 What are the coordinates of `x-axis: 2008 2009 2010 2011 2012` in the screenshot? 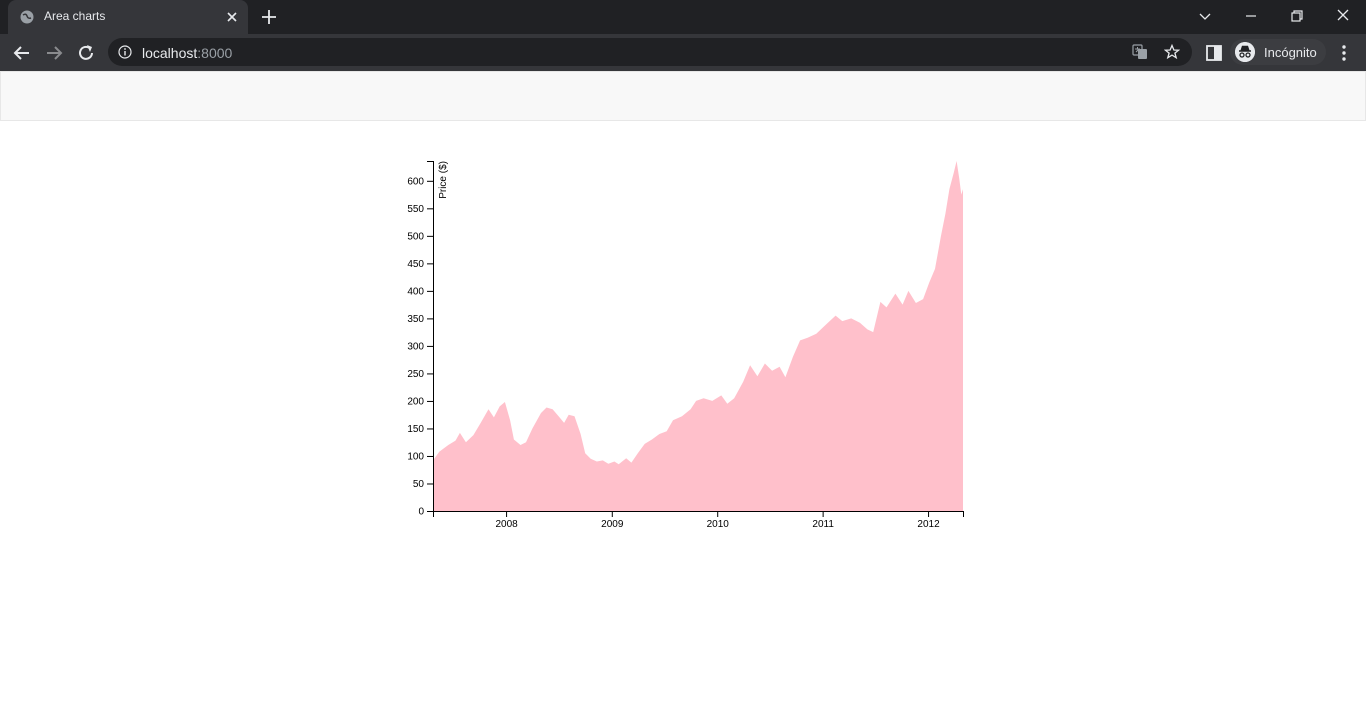 It's located at (698, 520).